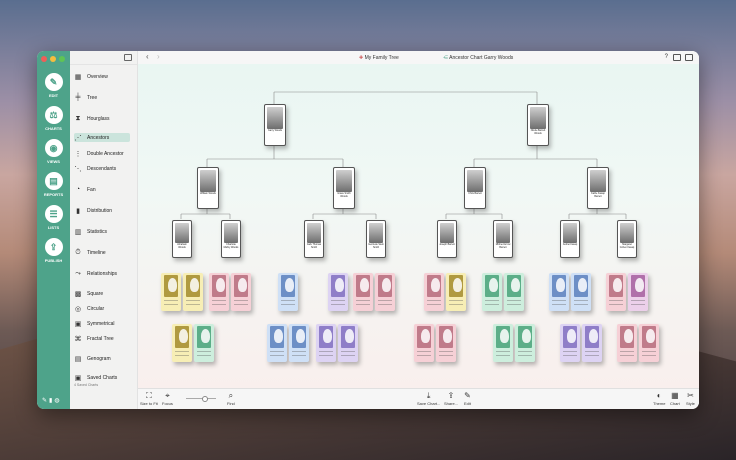  I want to click on close-button, so click(44, 59).